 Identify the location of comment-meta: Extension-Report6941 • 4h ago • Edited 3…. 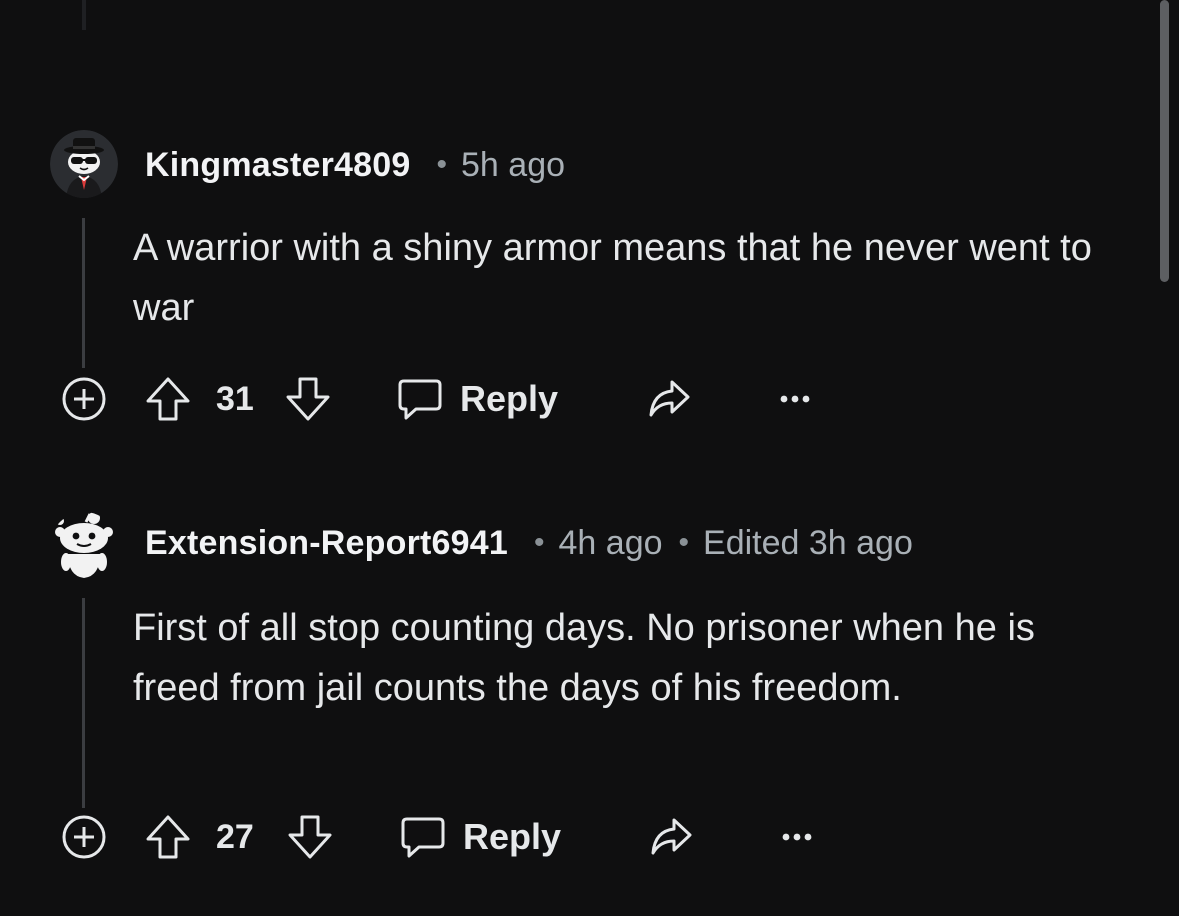
(529, 543).